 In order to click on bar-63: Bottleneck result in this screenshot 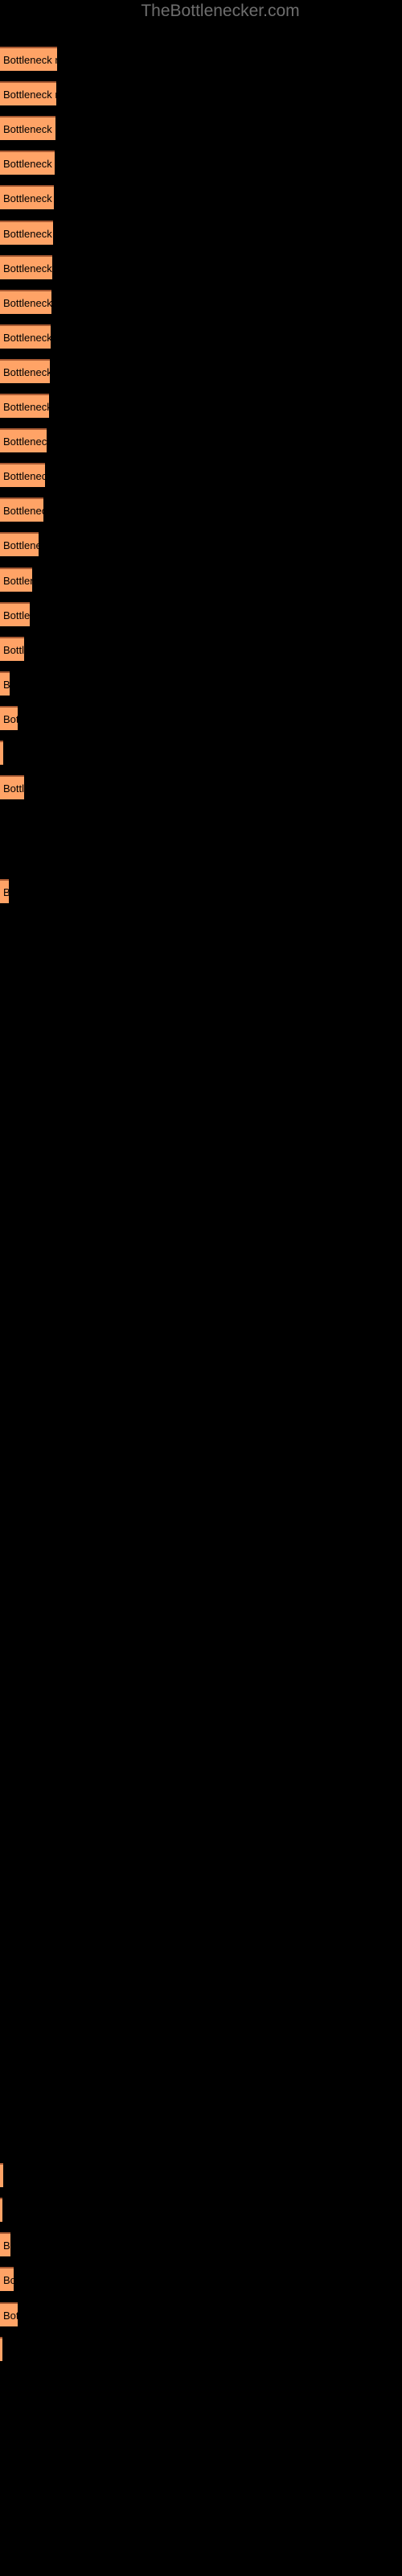, I will do `click(1, 2210)`.